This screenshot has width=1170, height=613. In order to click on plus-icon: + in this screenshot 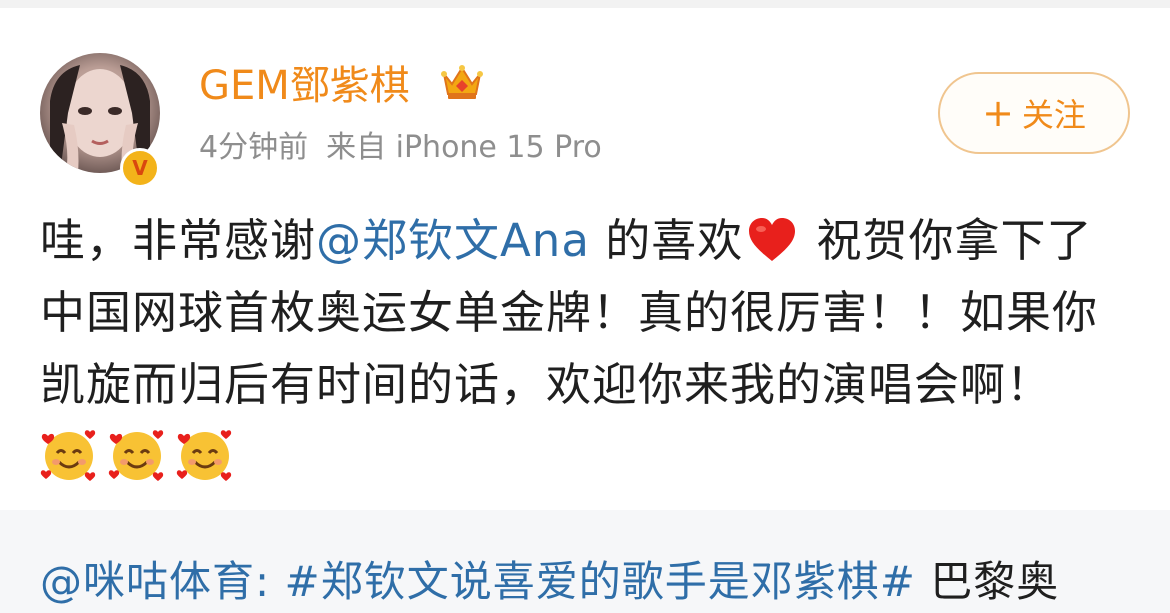, I will do `click(998, 113)`.